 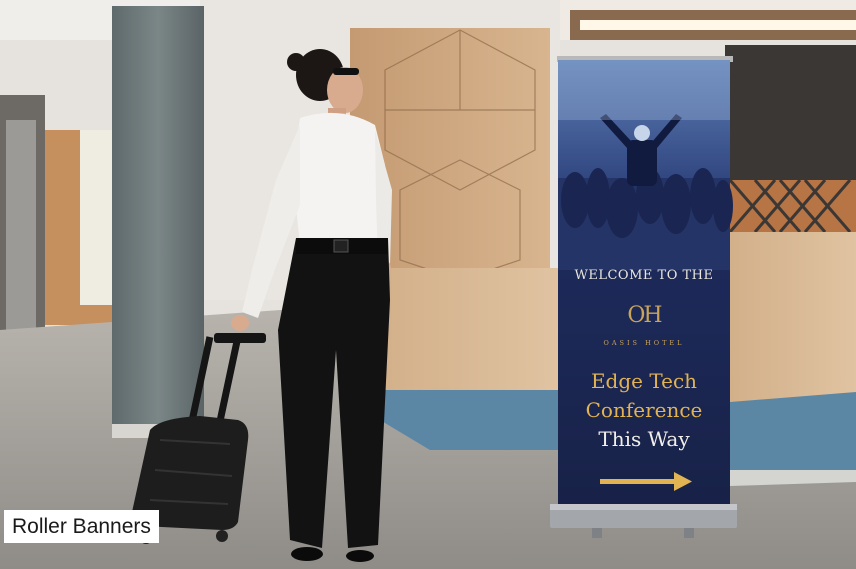 I want to click on banner-welcome-text: WELCOME TO THE, so click(x=644, y=275).